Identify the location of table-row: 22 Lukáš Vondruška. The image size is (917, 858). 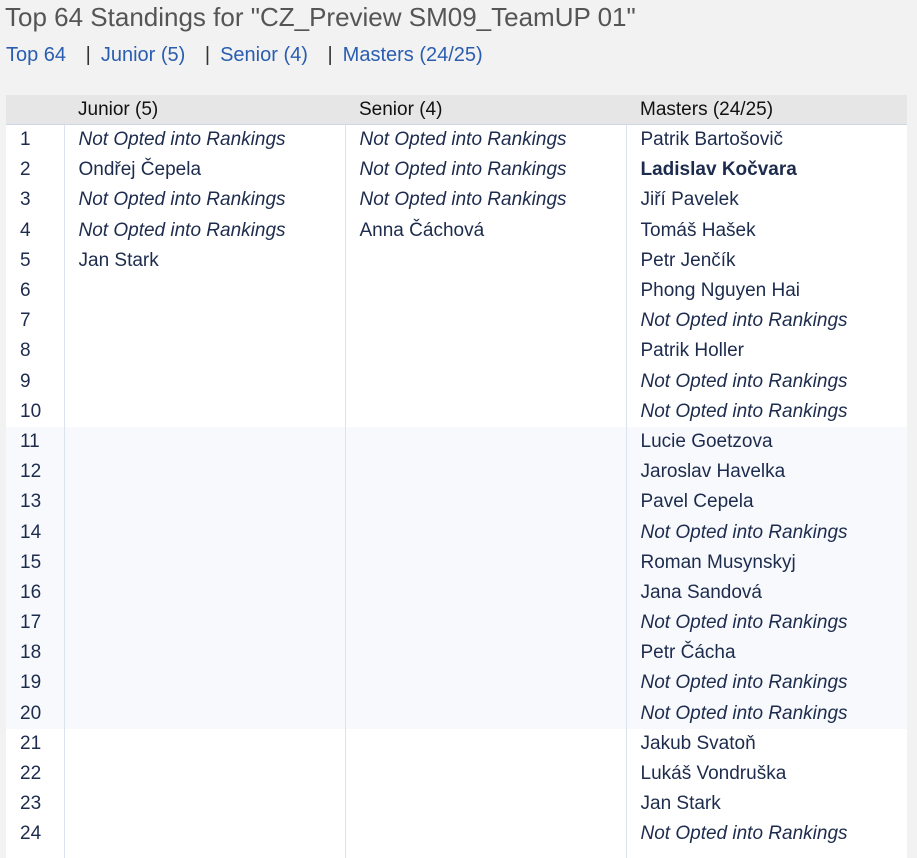
(456, 774).